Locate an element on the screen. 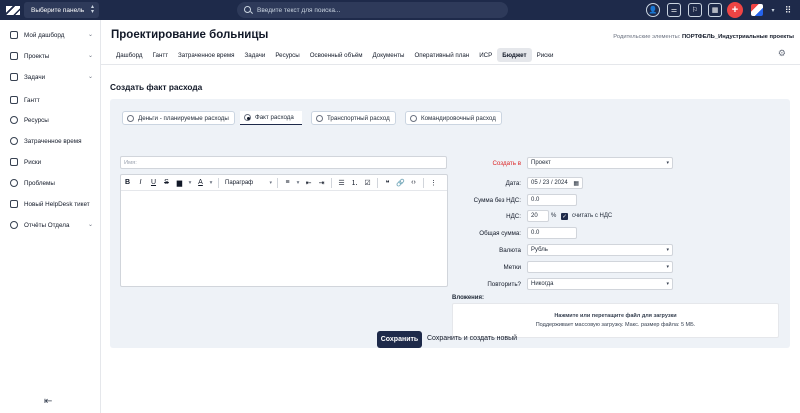 This screenshot has width=800, height=413. apps-grid-icon: ⠿ is located at coordinates (788, 10).